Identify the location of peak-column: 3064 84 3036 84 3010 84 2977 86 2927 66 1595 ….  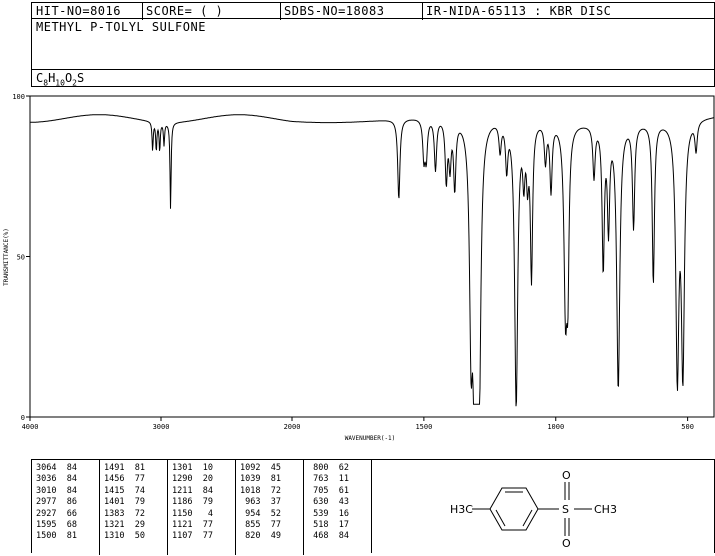
(56, 503).